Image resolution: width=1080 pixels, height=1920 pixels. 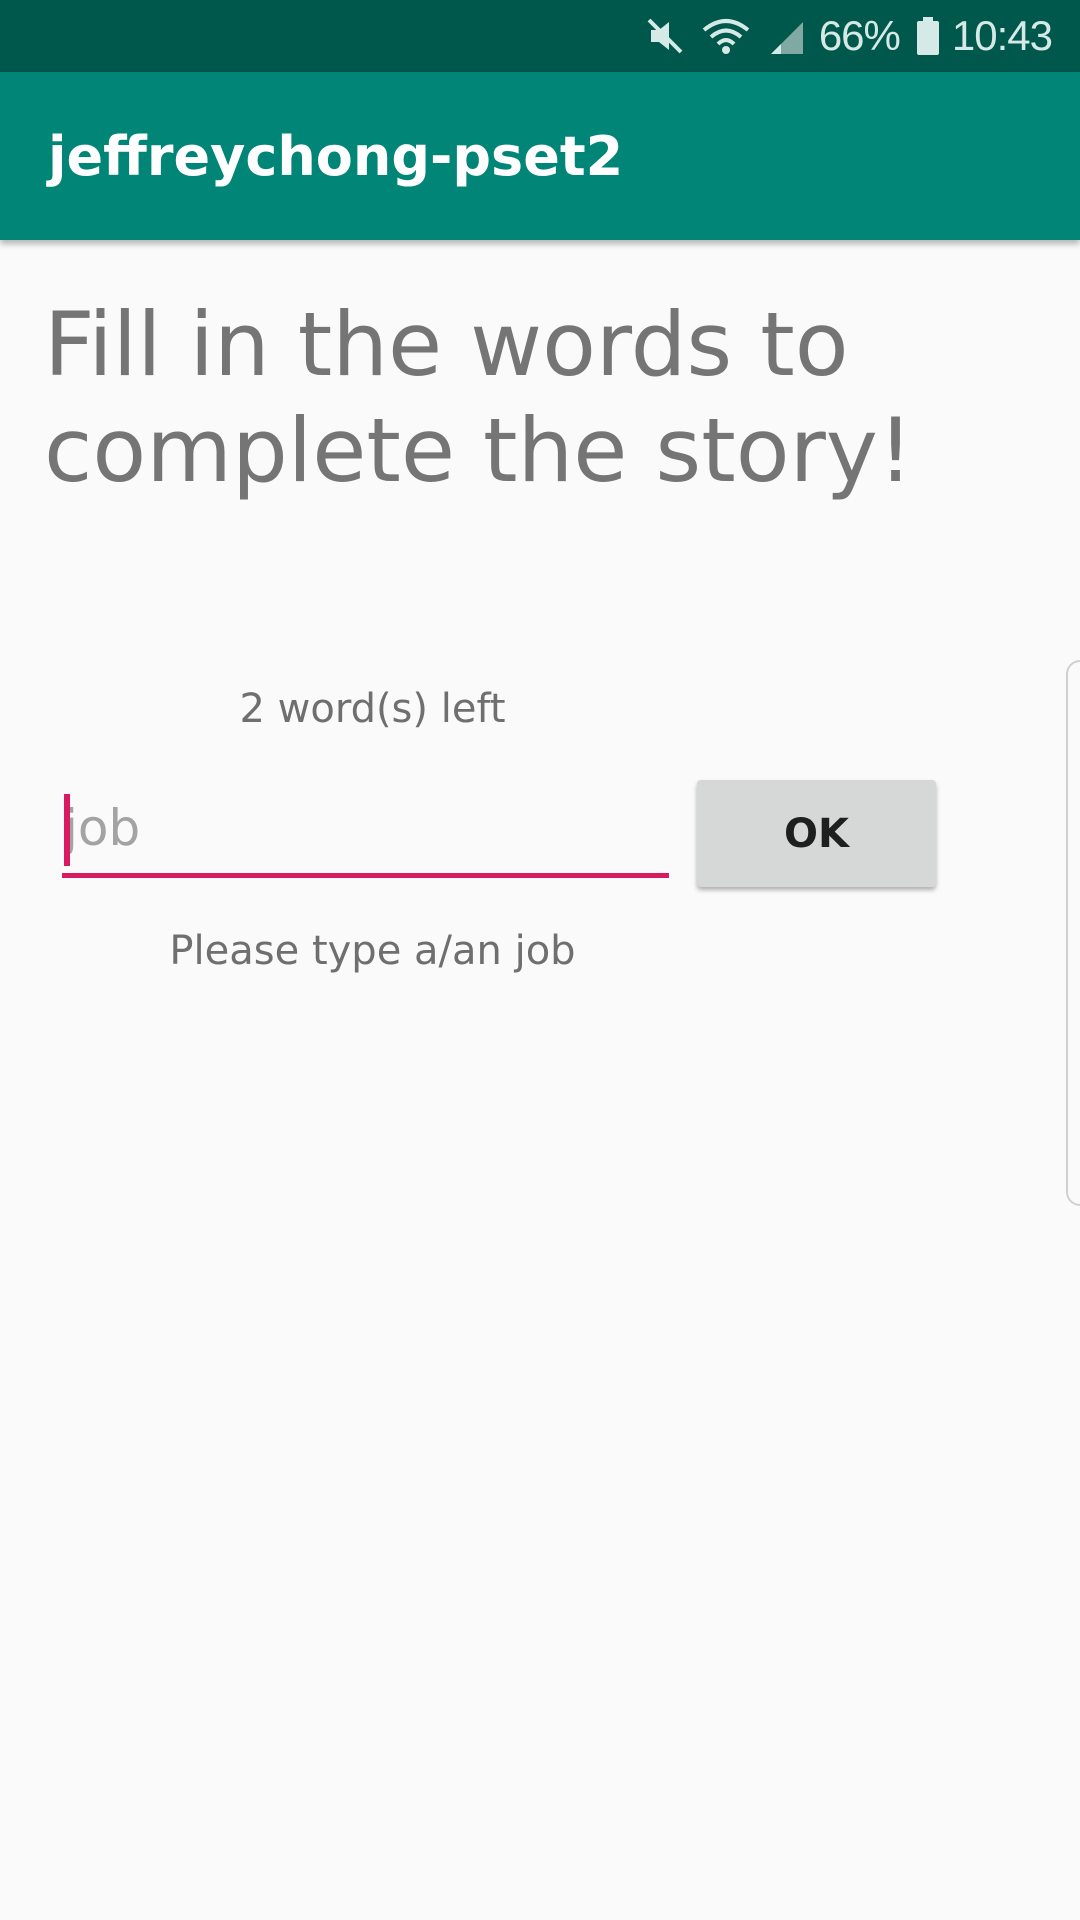 I want to click on app-bar: jeffreychong-pset2, so click(x=540, y=156).